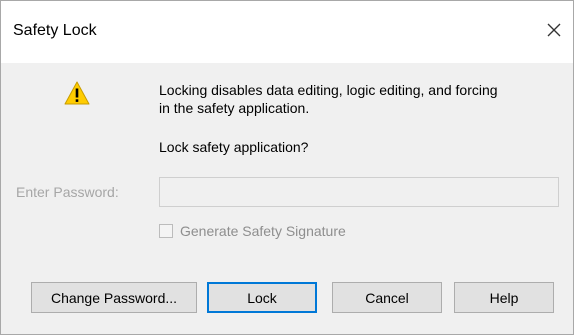 This screenshot has width=574, height=335. I want to click on description-line-2: in the safety application., so click(234, 108).